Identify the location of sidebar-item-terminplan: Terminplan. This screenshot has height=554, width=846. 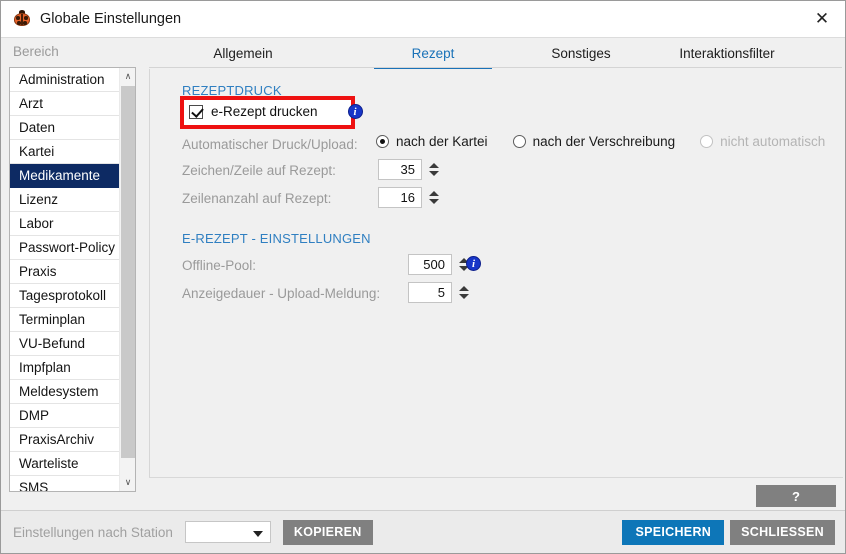
(72, 320).